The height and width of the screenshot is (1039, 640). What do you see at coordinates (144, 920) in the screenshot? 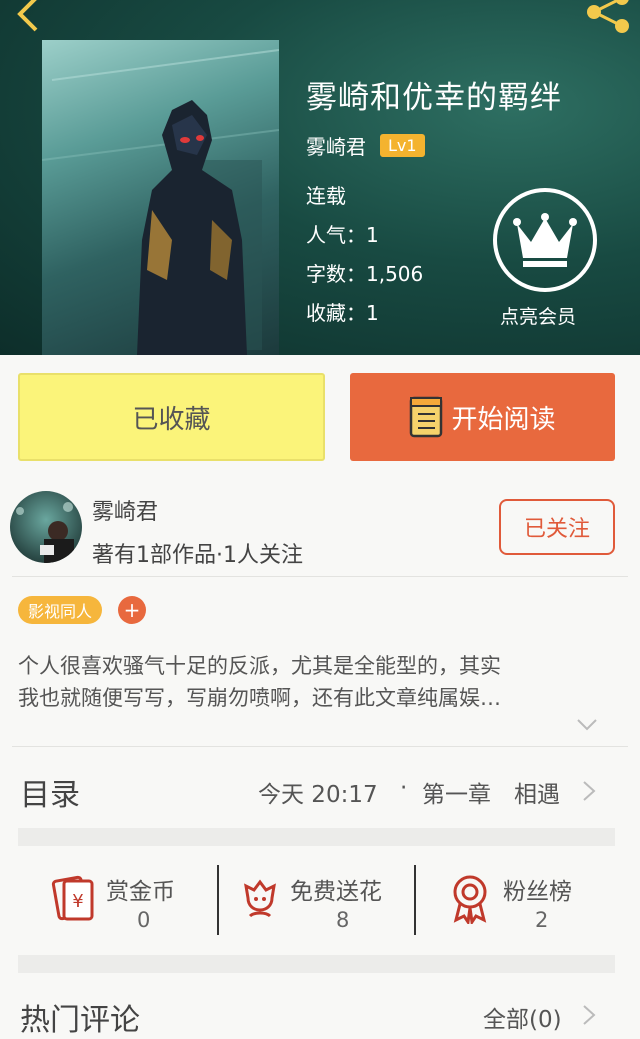
I see `reward-count: 0` at bounding box center [144, 920].